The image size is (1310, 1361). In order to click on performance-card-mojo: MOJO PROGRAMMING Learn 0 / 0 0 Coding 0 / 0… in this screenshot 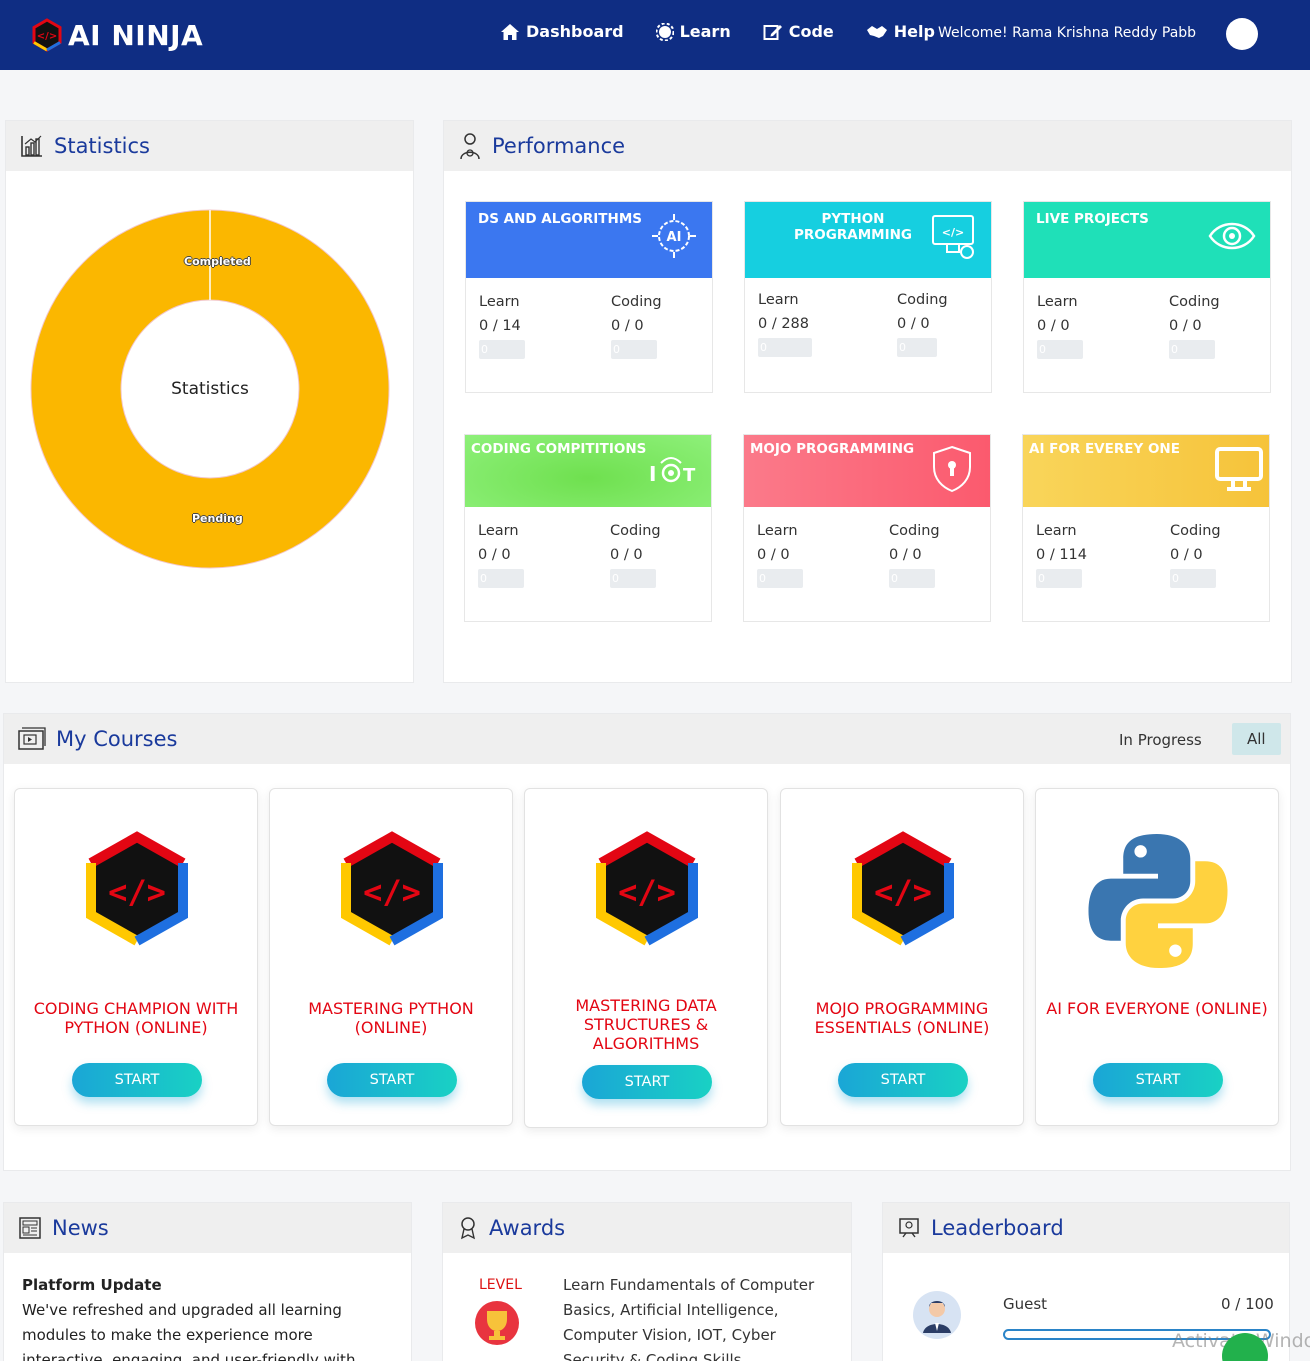, I will do `click(867, 528)`.